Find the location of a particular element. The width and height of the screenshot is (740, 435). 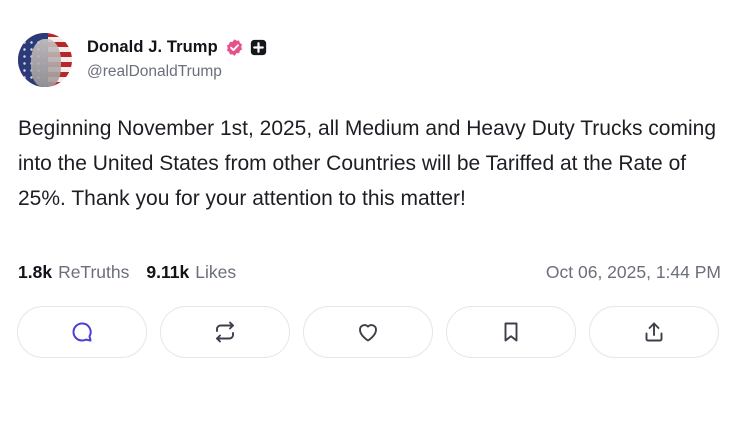

likes-label: Likes is located at coordinates (216, 272).